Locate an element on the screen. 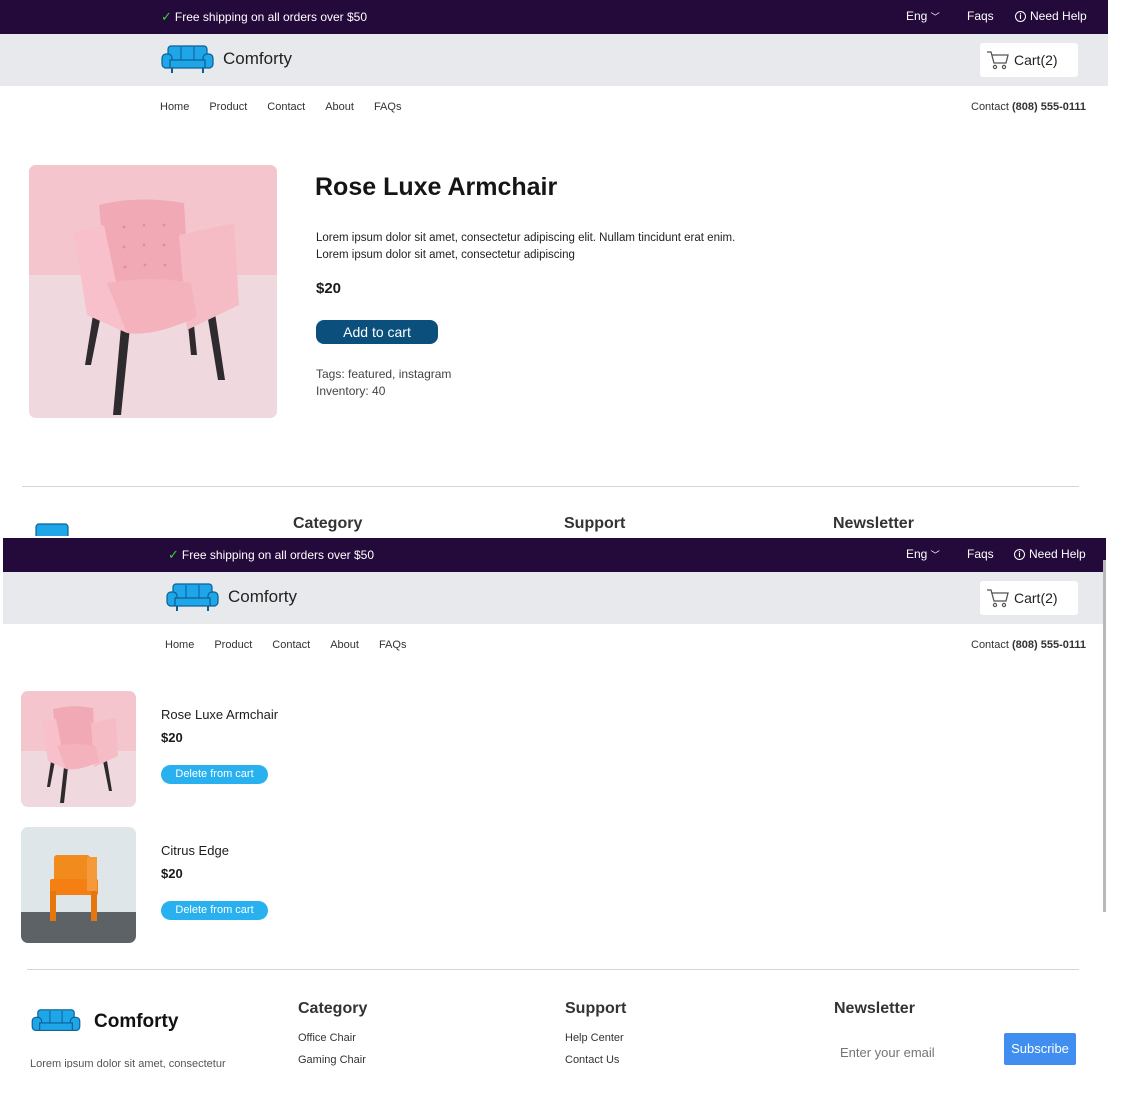 This screenshot has width=1128, height=1104. product-image is located at coordinates (153, 291).